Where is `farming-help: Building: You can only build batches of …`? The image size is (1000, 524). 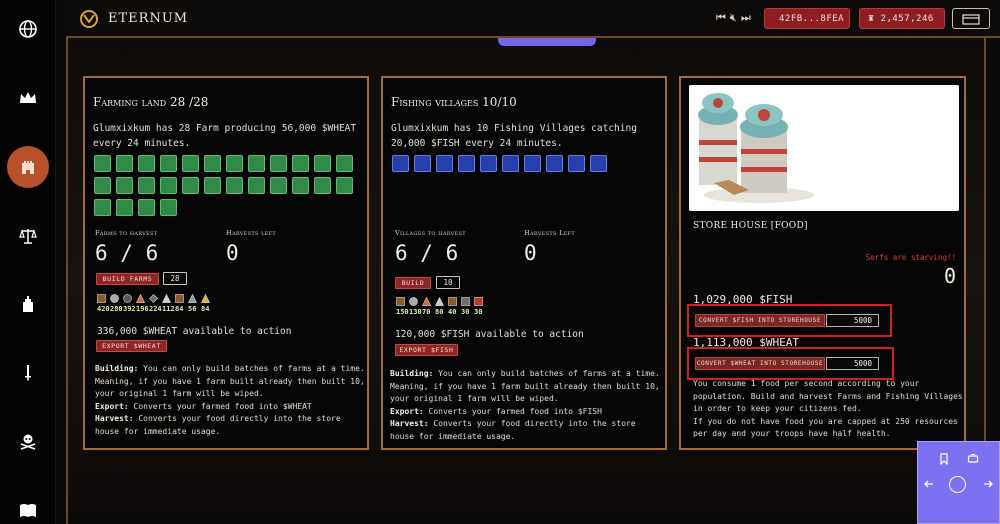 farming-help: Building: You can only build batches of … is located at coordinates (230, 400).